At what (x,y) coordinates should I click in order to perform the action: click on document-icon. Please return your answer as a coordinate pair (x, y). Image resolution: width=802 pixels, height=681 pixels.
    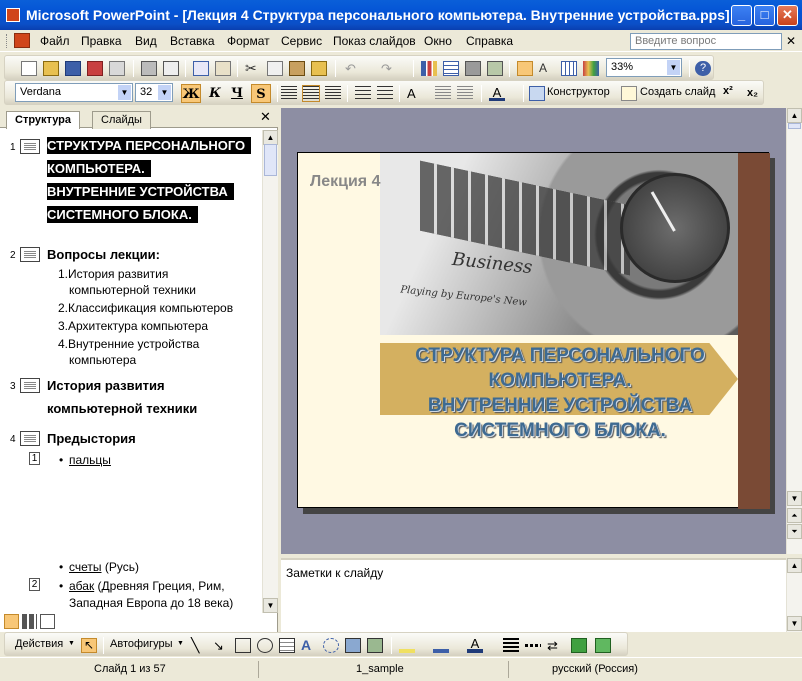
    Looking at the image, I should click on (22, 40).